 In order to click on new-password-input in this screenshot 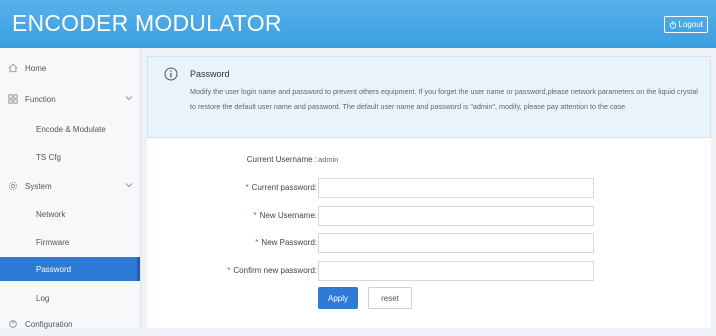, I will do `click(456, 243)`.